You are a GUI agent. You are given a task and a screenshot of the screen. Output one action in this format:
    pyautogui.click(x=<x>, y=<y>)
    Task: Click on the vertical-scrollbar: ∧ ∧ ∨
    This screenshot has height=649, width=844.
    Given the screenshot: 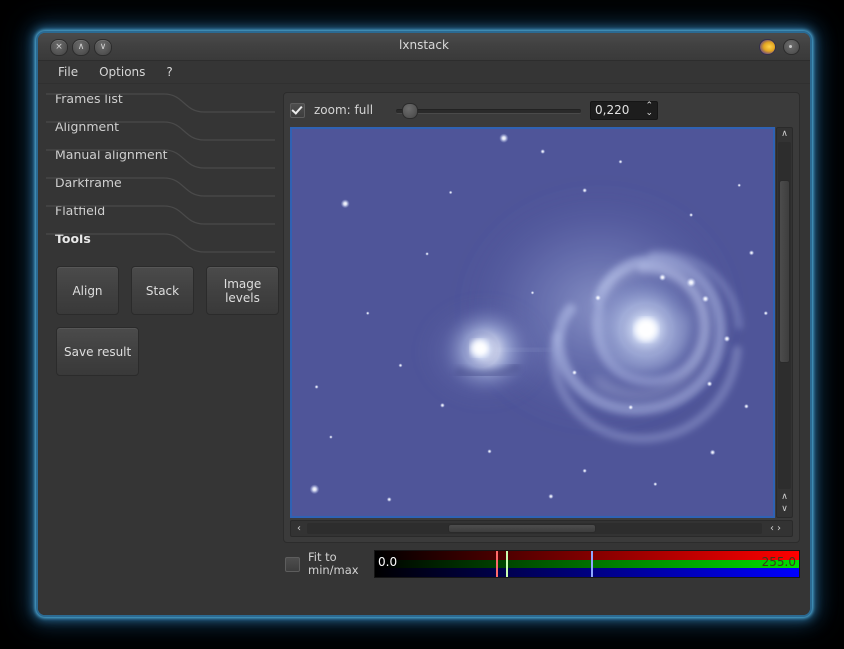 What is the action you would take?
    pyautogui.click(x=784, y=322)
    